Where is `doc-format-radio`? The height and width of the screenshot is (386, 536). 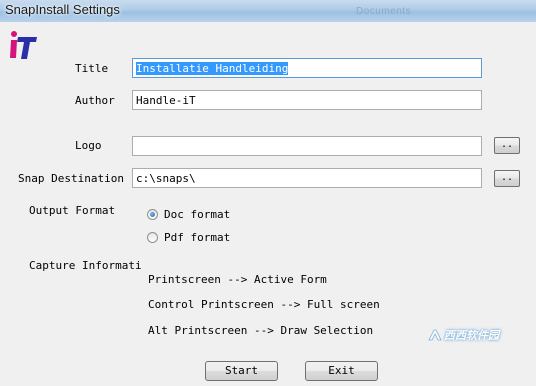
doc-format-radio is located at coordinates (152, 214).